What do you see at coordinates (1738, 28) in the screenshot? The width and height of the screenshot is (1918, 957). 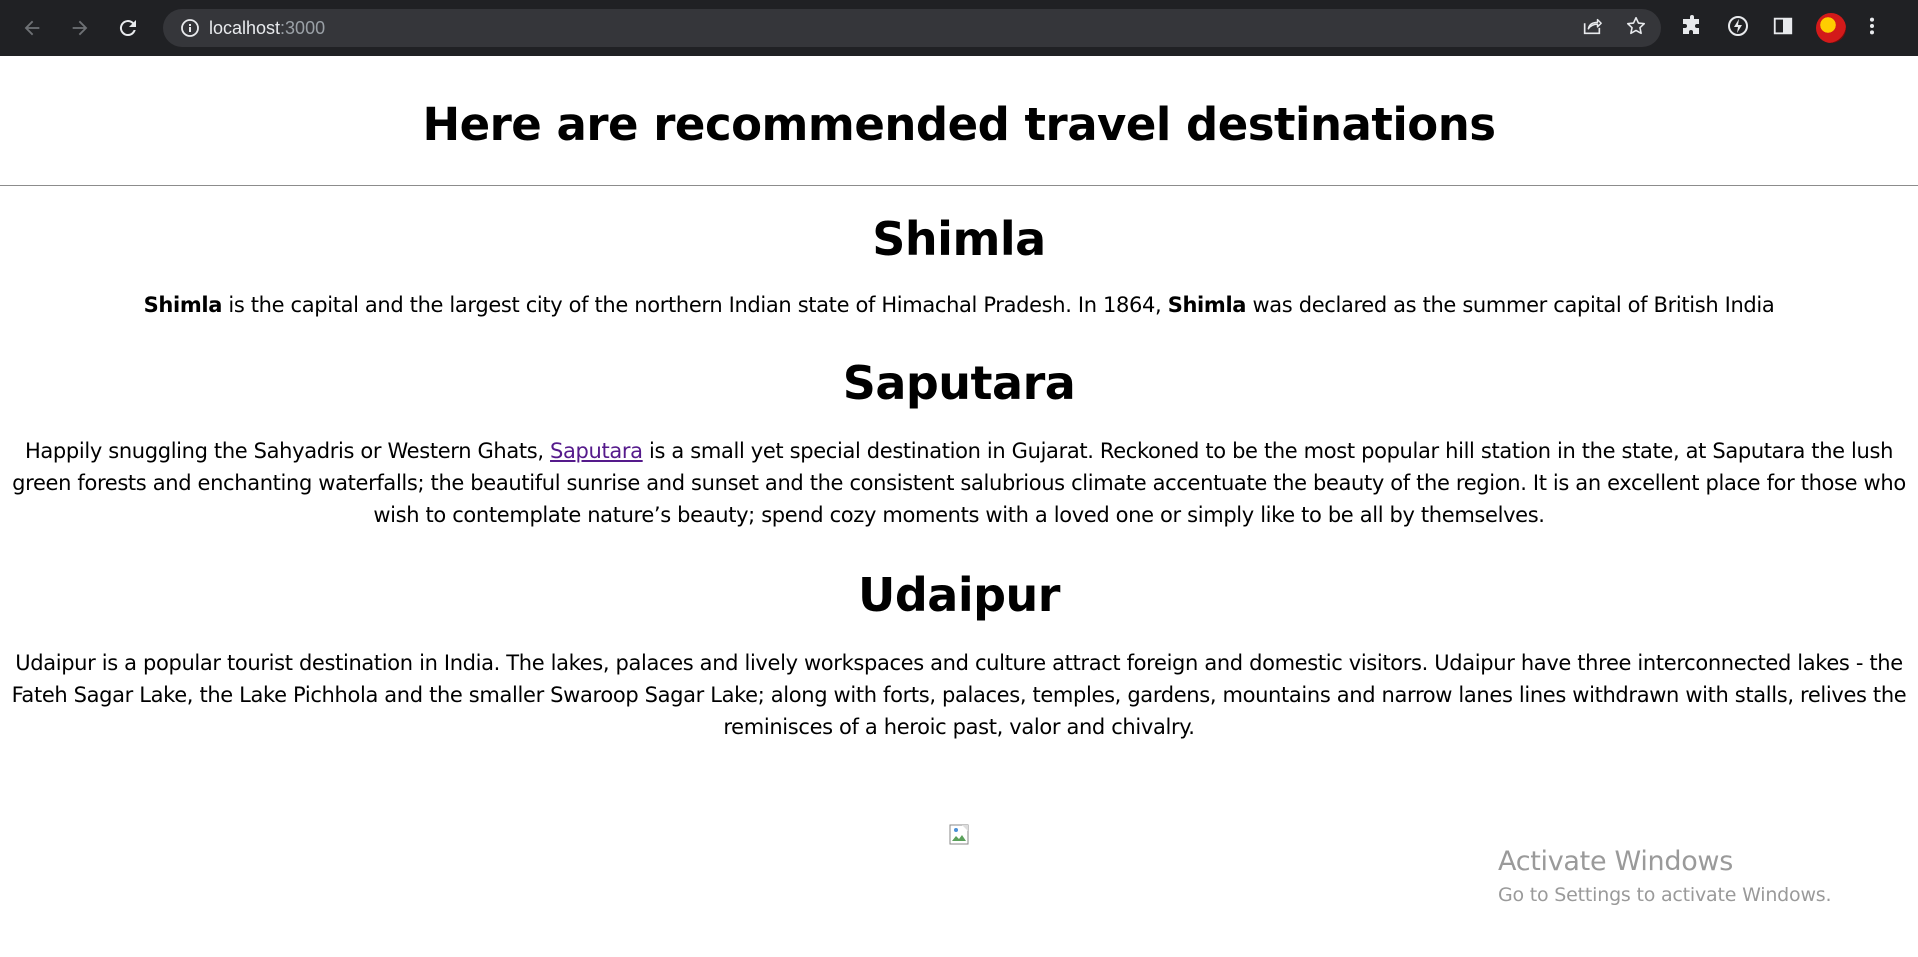 I see `extension-icon` at bounding box center [1738, 28].